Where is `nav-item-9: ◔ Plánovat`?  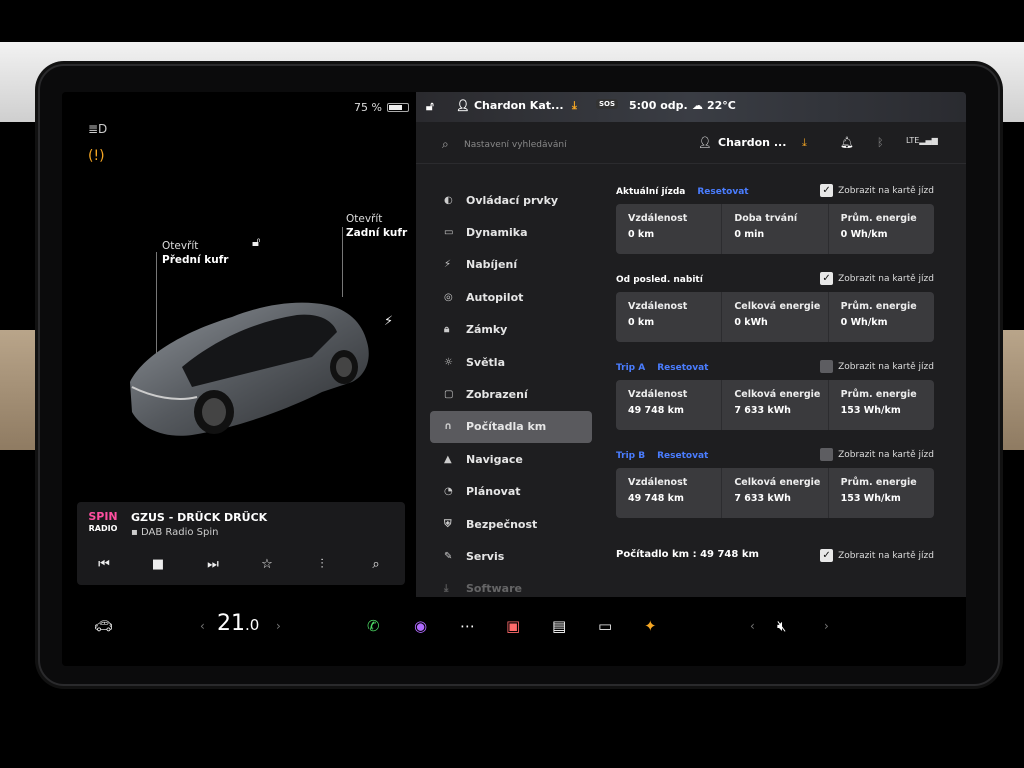
nav-item-9: ◔ Plánovat is located at coordinates (511, 492).